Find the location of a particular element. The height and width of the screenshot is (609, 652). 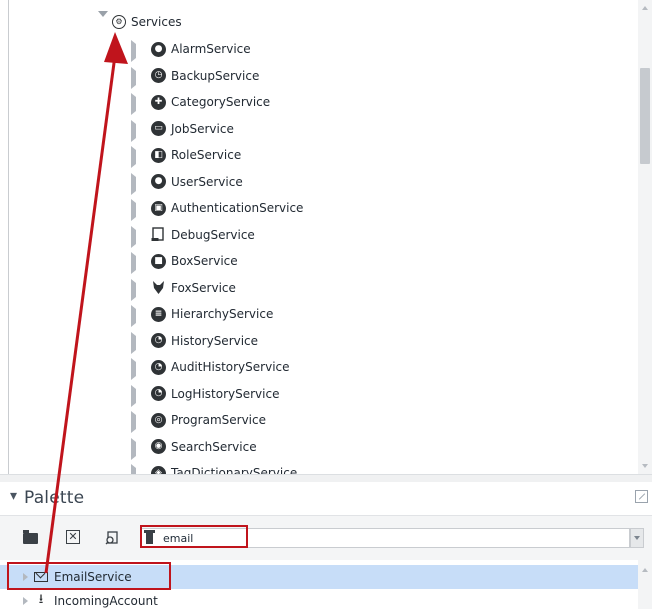

user-icon: ● is located at coordinates (158, 181).